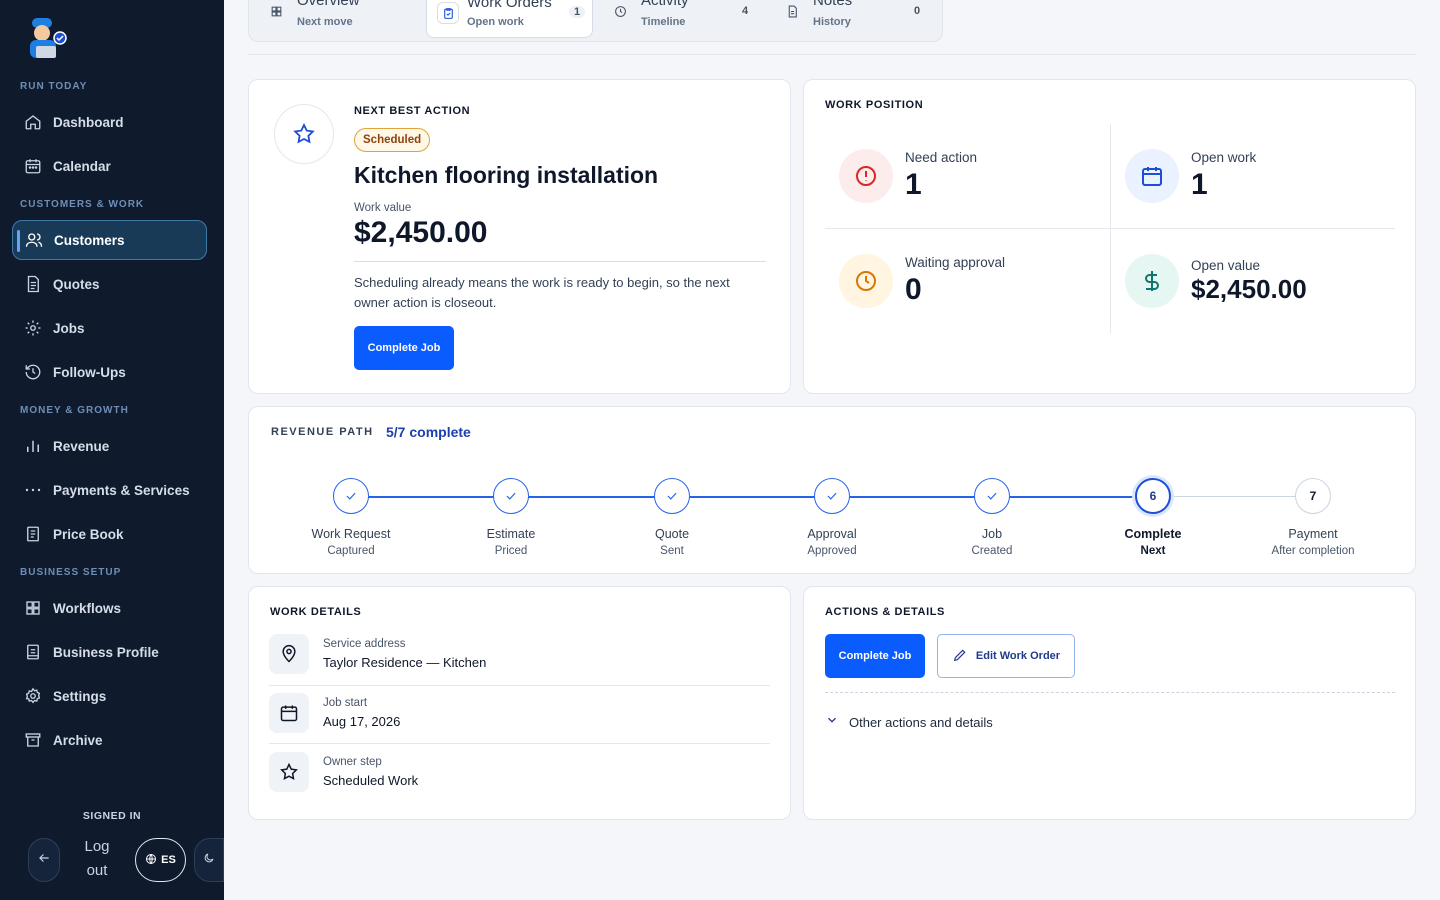 The height and width of the screenshot is (900, 1440). What do you see at coordinates (383, 208) in the screenshot?
I see `value-label: Work value` at bounding box center [383, 208].